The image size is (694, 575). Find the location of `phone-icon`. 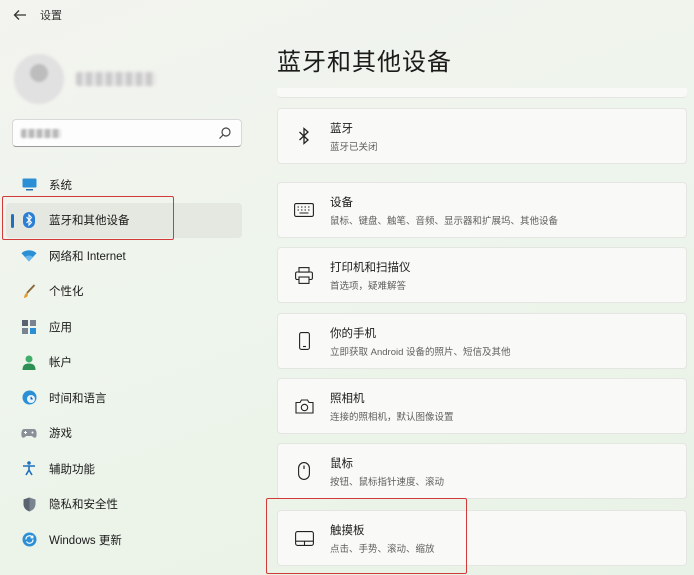

phone-icon is located at coordinates (304, 341).